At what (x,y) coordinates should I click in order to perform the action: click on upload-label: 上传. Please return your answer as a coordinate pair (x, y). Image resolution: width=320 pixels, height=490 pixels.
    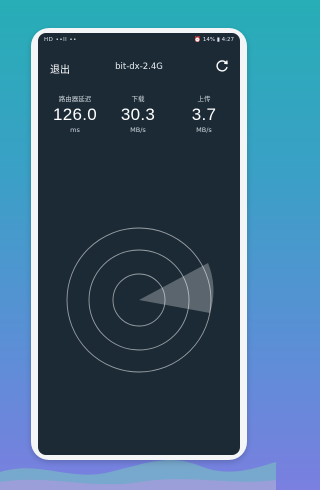
    Looking at the image, I should click on (204, 99).